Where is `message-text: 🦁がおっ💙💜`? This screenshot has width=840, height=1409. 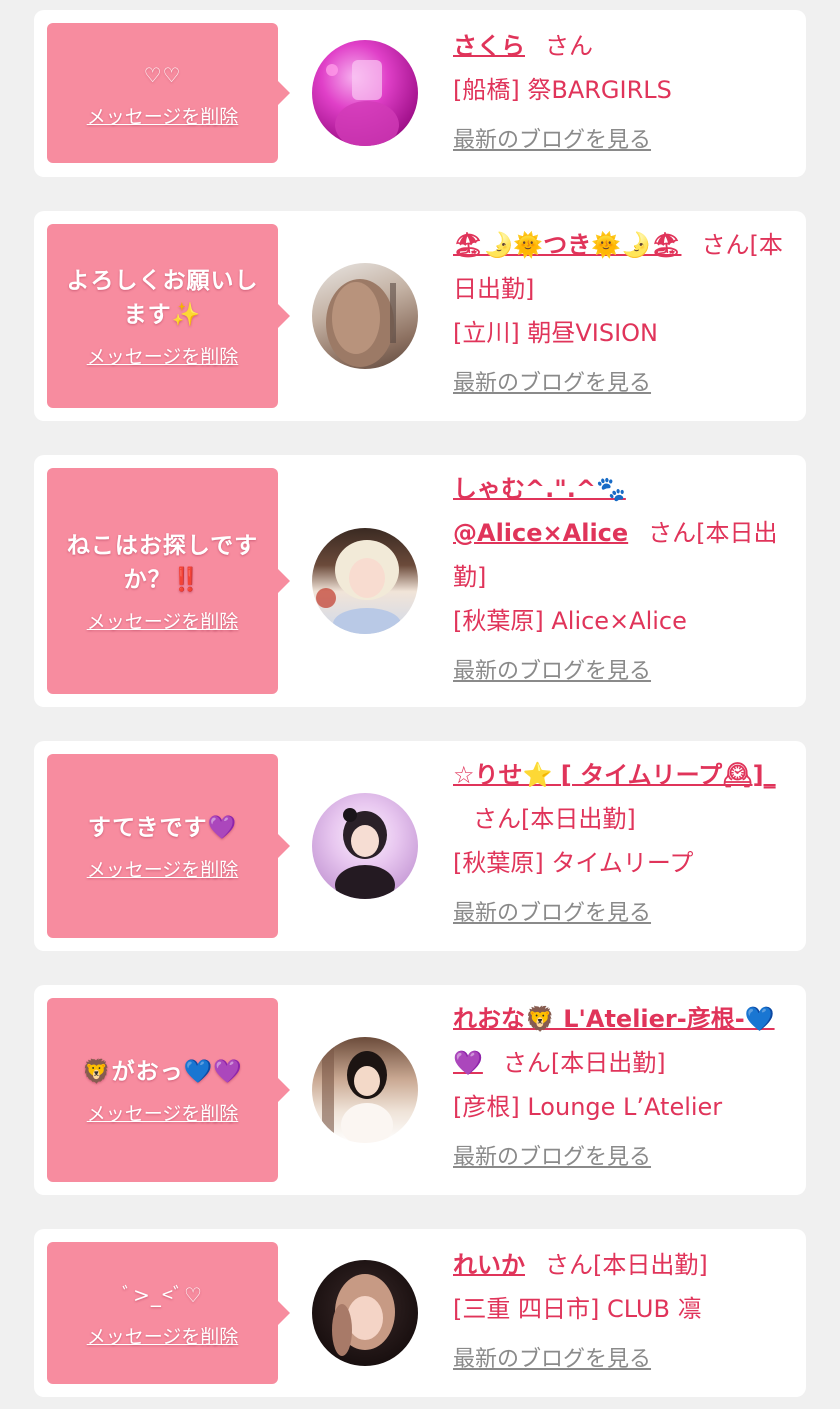 message-text: 🦁がおっ💙💜 is located at coordinates (162, 1071).